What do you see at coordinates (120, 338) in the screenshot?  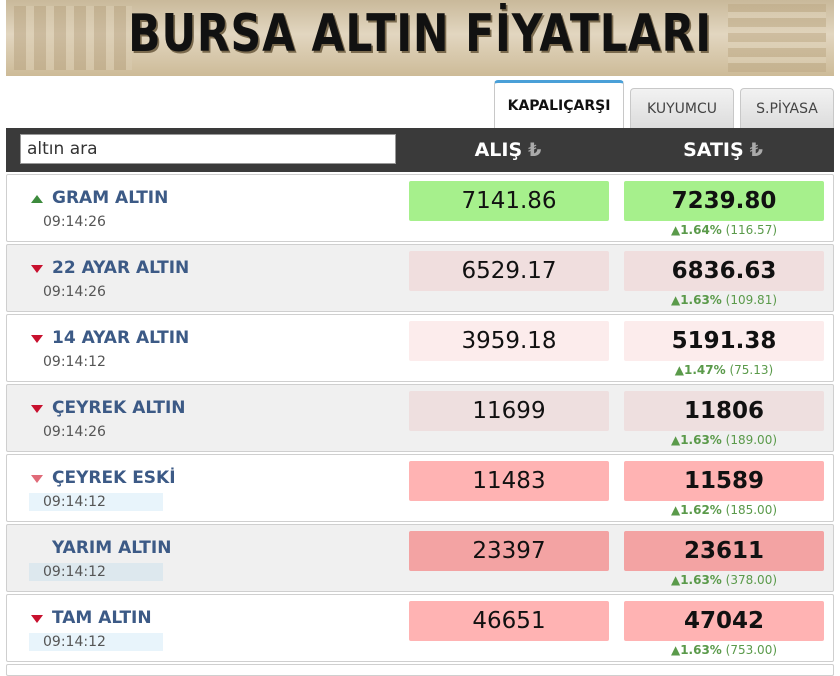 I see `gold-name: 14 AYAR ALTIN` at bounding box center [120, 338].